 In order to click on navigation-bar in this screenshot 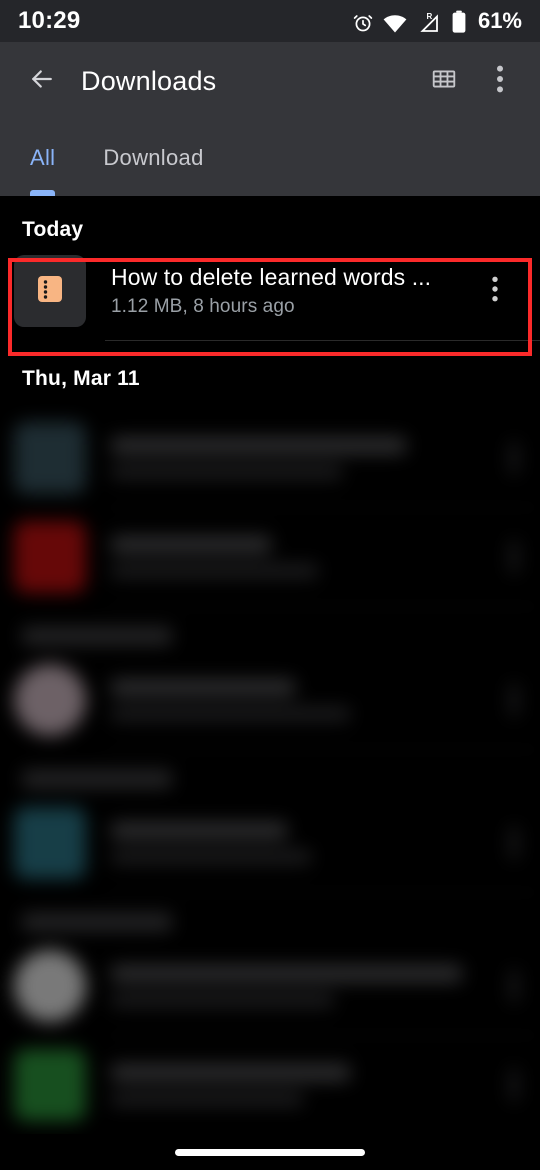, I will do `click(270, 1152)`.